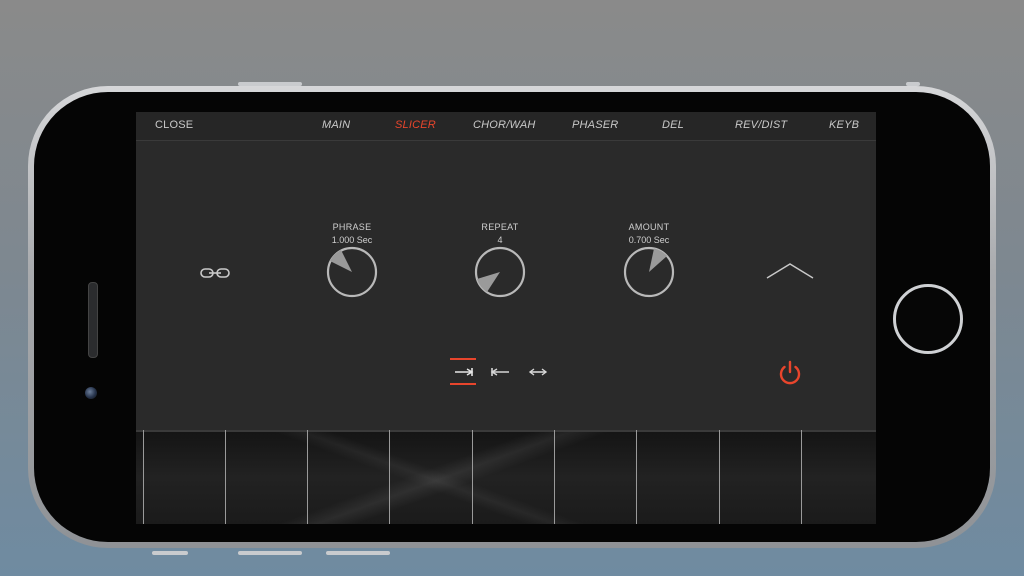 Image resolution: width=1024 pixels, height=576 pixels. What do you see at coordinates (790, 271) in the screenshot?
I see `chevron-up-icon` at bounding box center [790, 271].